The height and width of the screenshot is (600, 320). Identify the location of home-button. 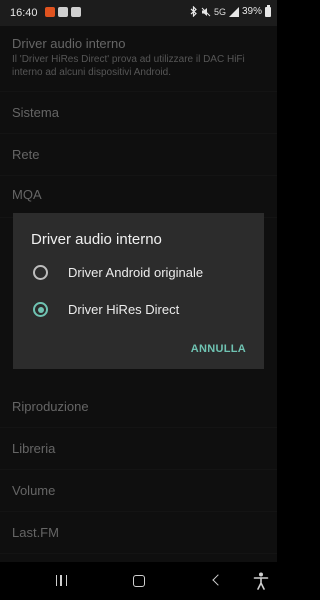
(138, 581).